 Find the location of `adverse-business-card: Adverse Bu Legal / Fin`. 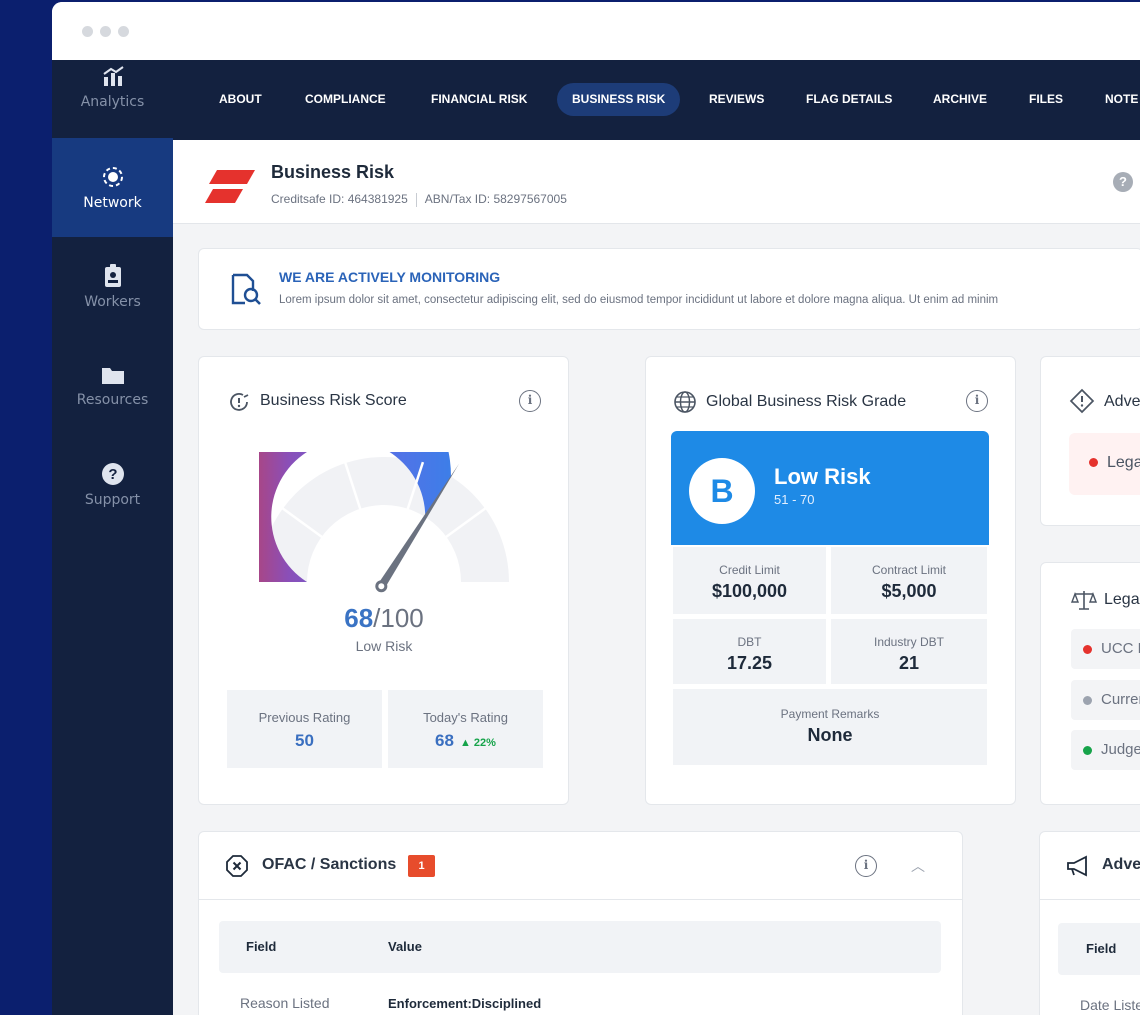

adverse-business-card: Adverse Bu Legal / Fin is located at coordinates (1090, 441).